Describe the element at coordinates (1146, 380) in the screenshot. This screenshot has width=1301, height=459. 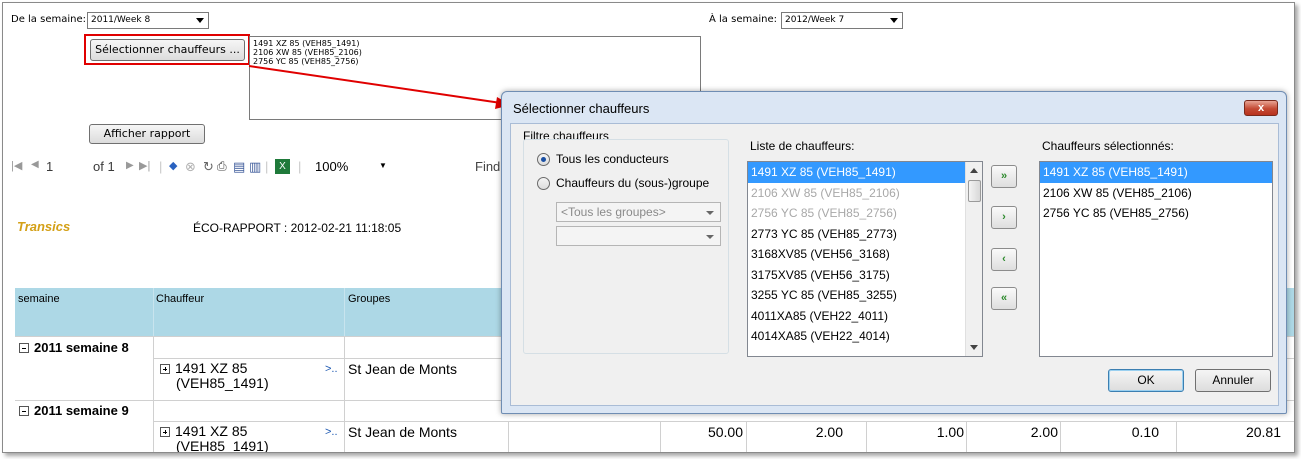
I see `ok-button: OK` at that location.